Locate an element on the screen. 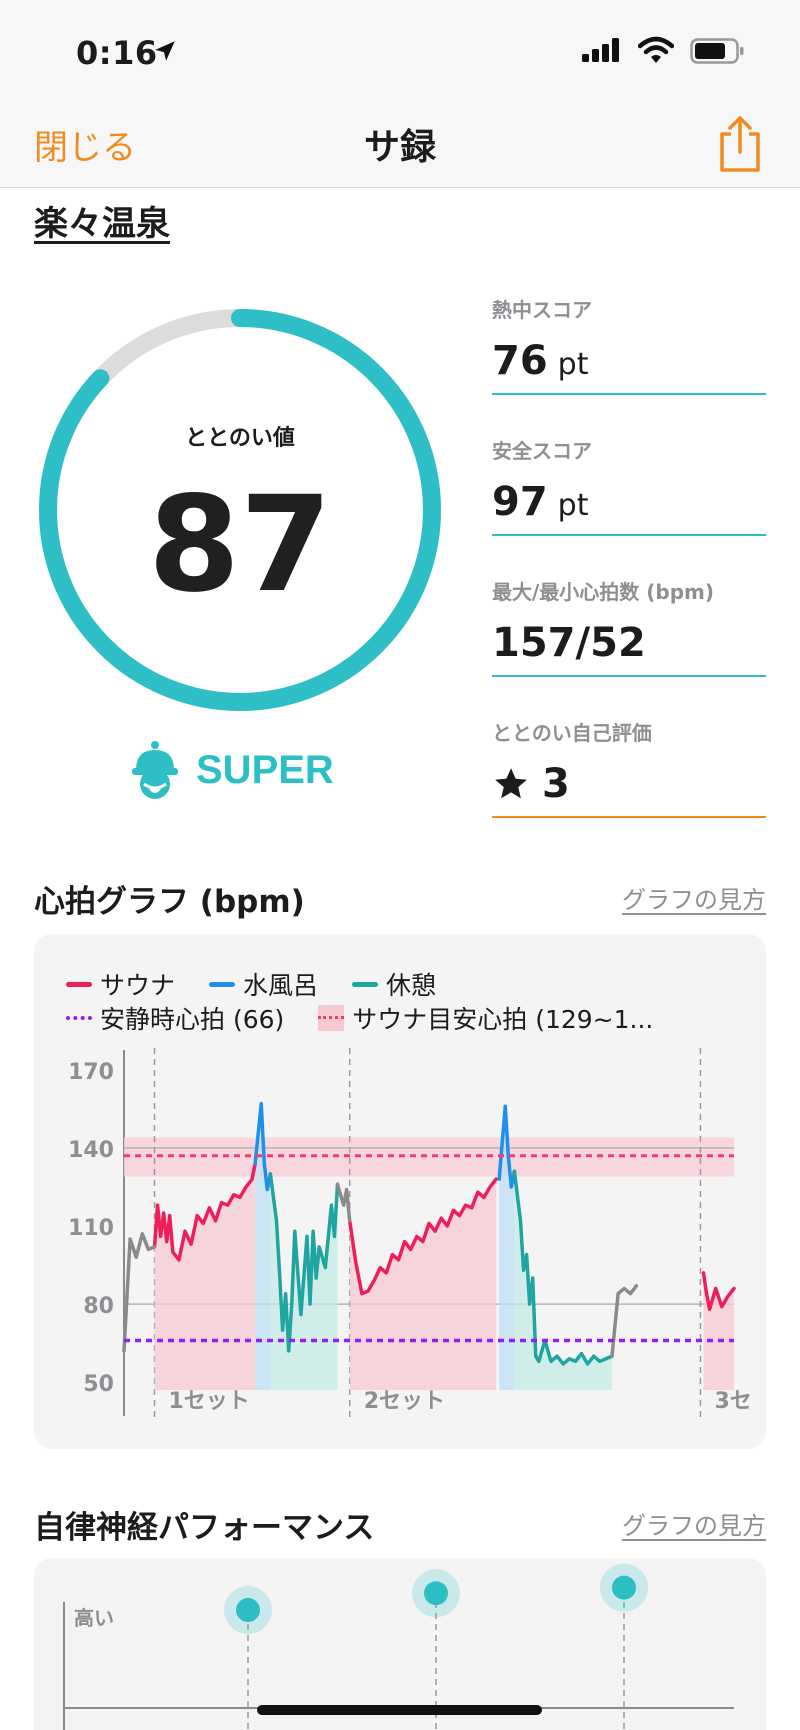 The width and height of the screenshot is (800, 1730). legend-resting-hr: 安静時心拍 (66) is located at coordinates (175, 1018).